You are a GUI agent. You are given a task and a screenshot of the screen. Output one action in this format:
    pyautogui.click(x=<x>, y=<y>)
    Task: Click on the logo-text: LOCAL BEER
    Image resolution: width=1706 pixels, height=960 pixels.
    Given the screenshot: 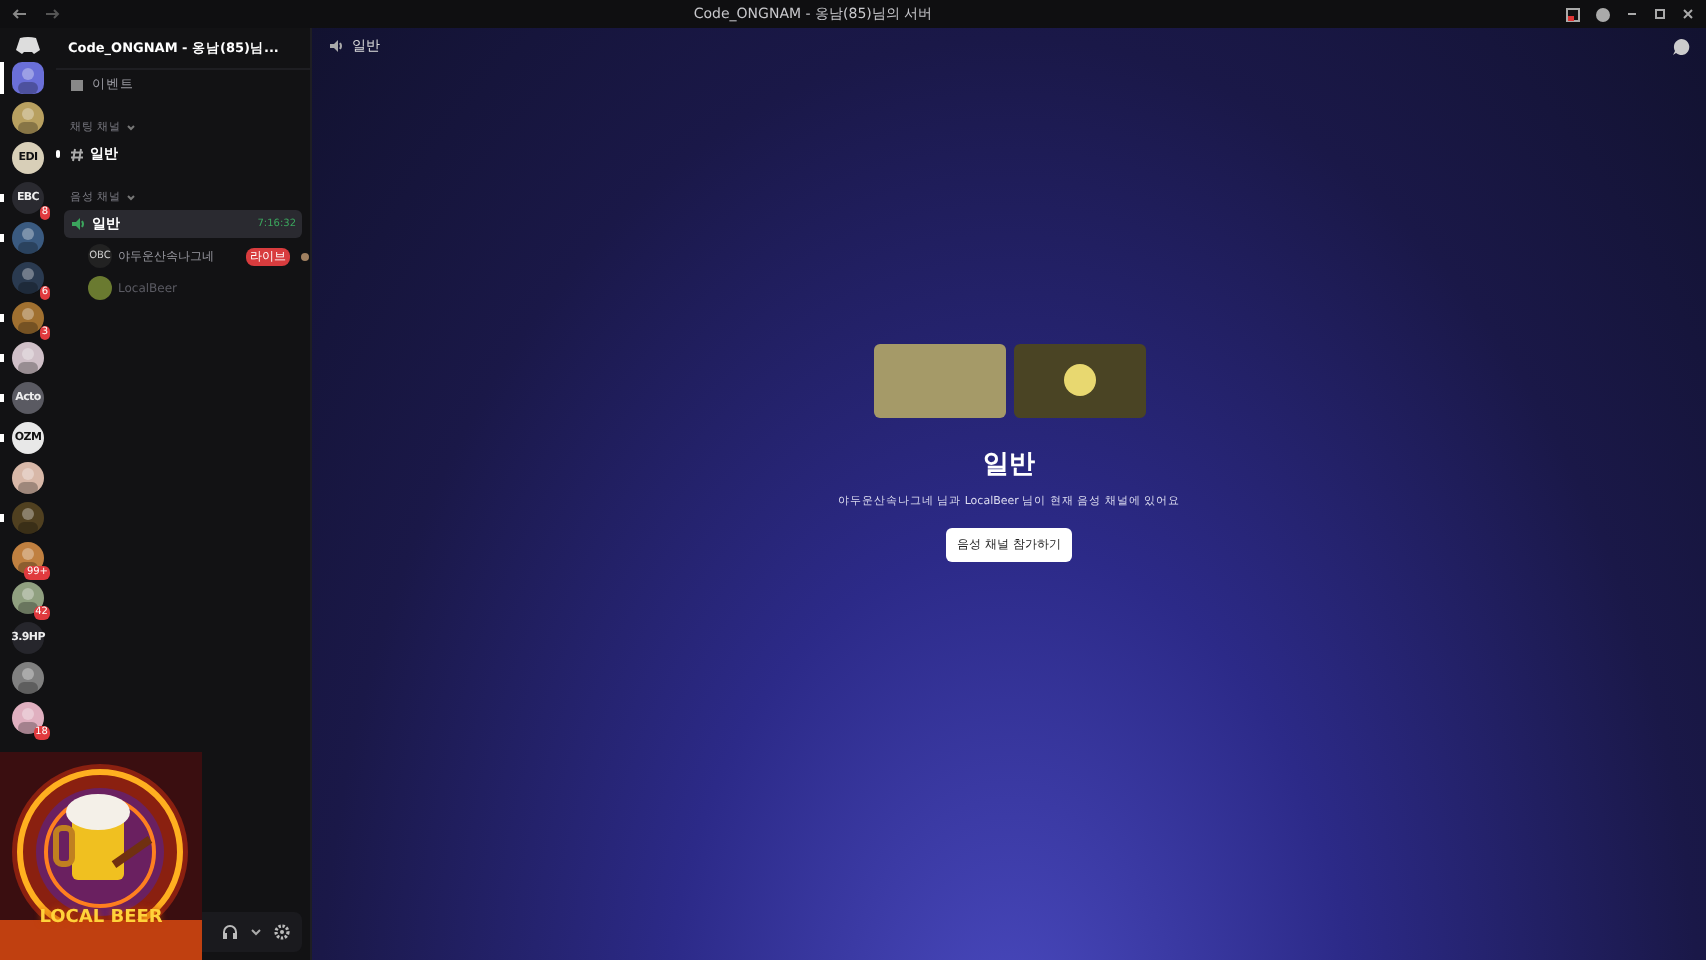 What is the action you would take?
    pyautogui.click(x=101, y=918)
    